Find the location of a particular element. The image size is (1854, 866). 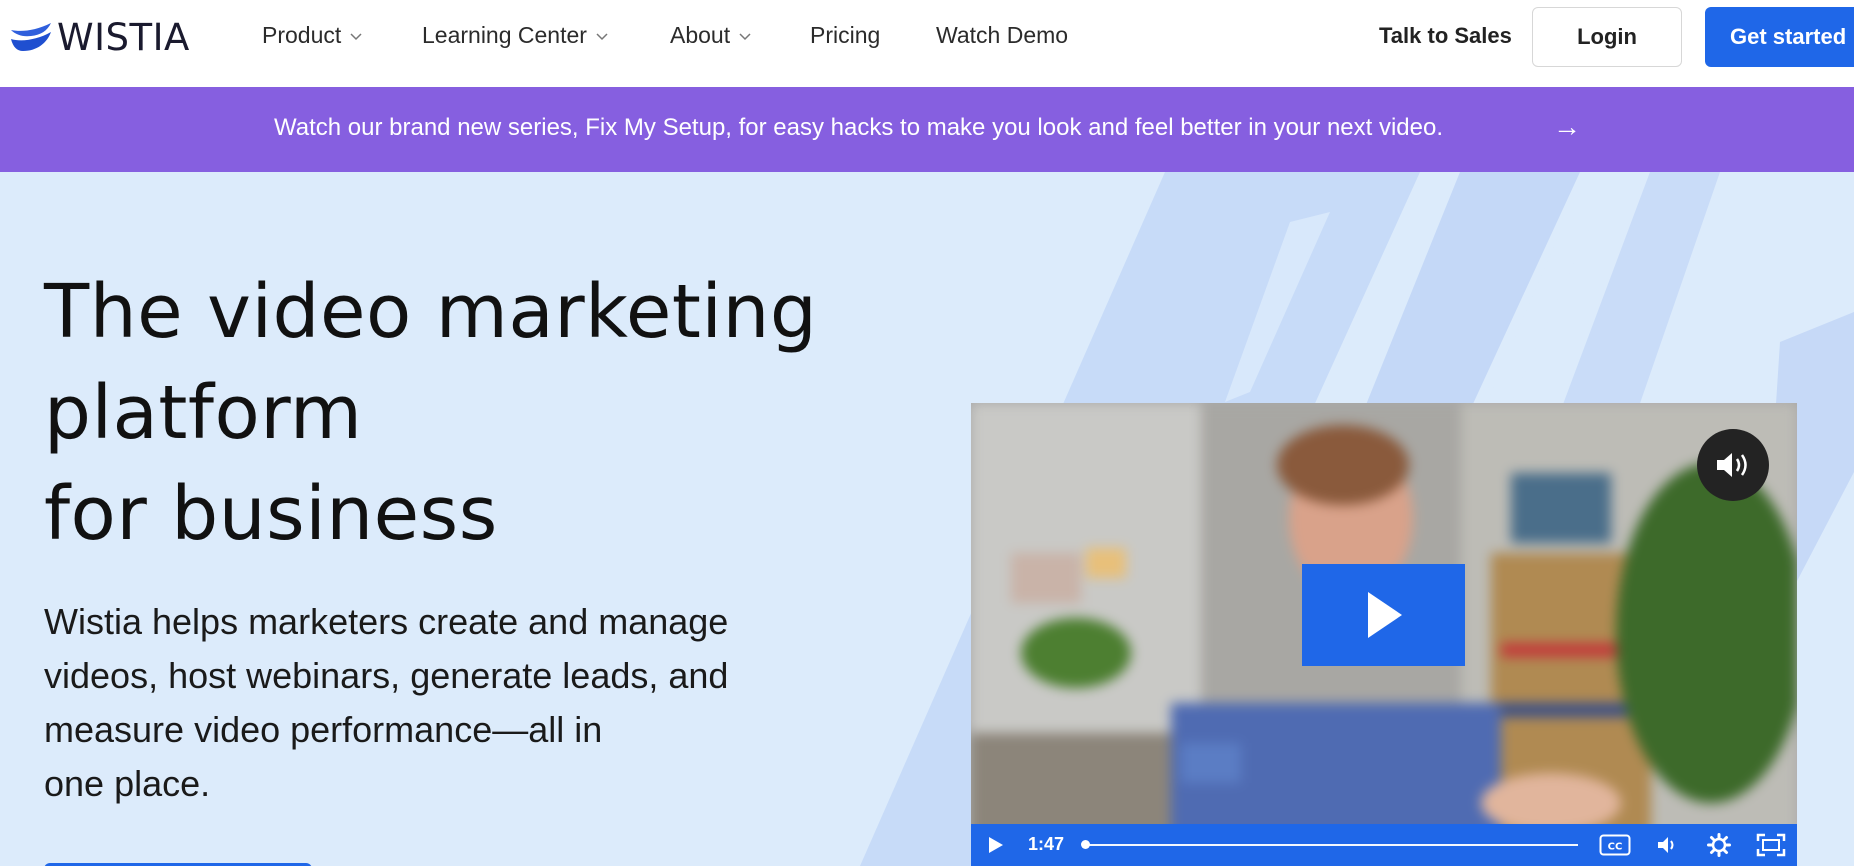

hero-headline-line: for business is located at coordinates (271, 514).